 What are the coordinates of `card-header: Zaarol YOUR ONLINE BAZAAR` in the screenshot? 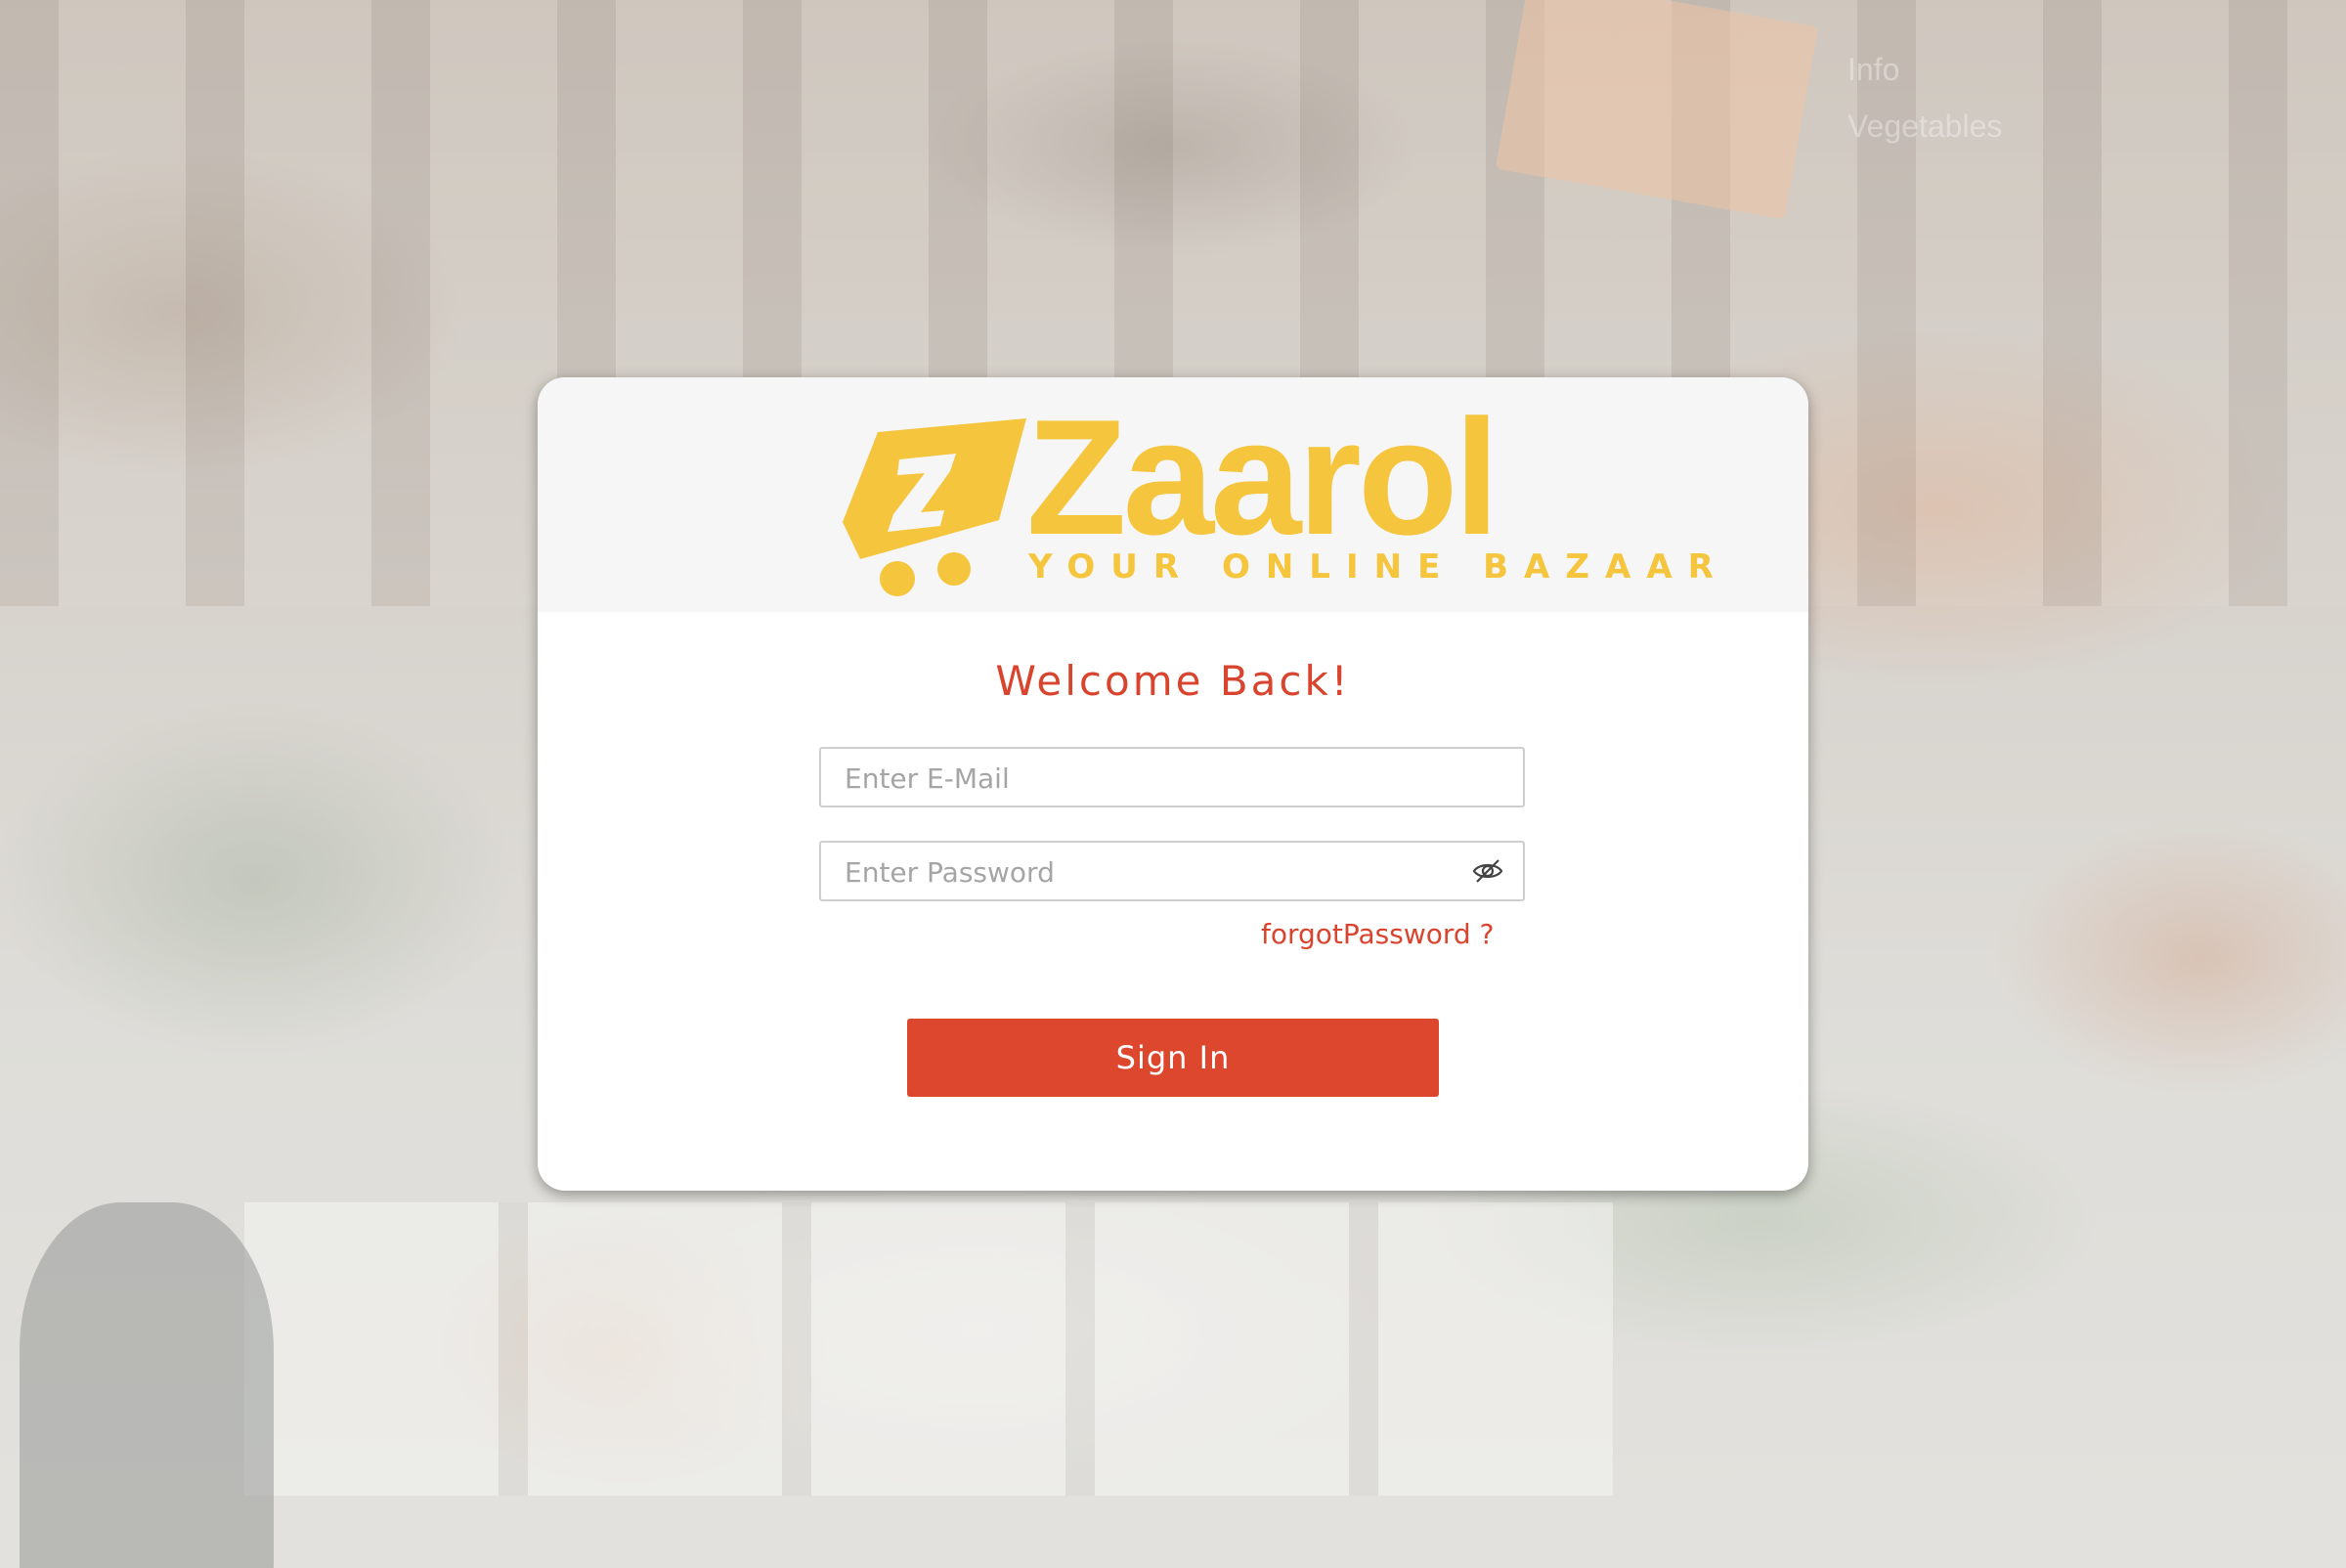 It's located at (1173, 494).